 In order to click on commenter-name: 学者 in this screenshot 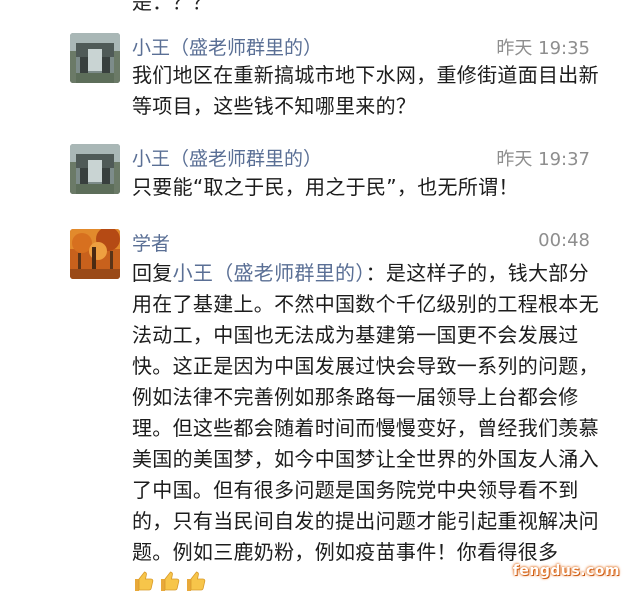, I will do `click(151, 242)`.